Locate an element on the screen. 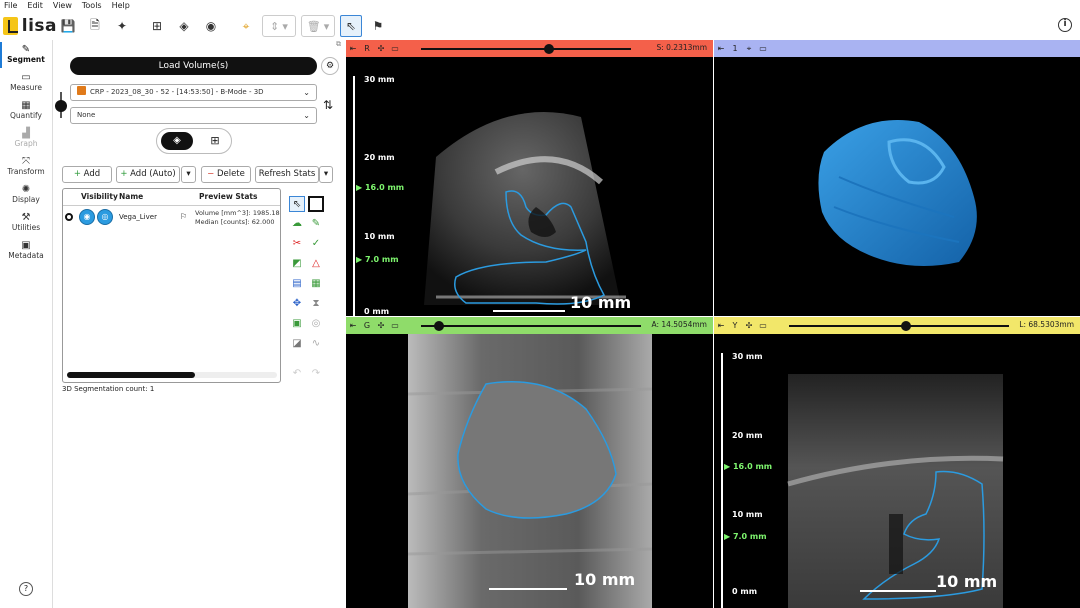 This screenshot has height=608, width=1080. layout-grid-icon: ⊞ is located at coordinates (157, 26).